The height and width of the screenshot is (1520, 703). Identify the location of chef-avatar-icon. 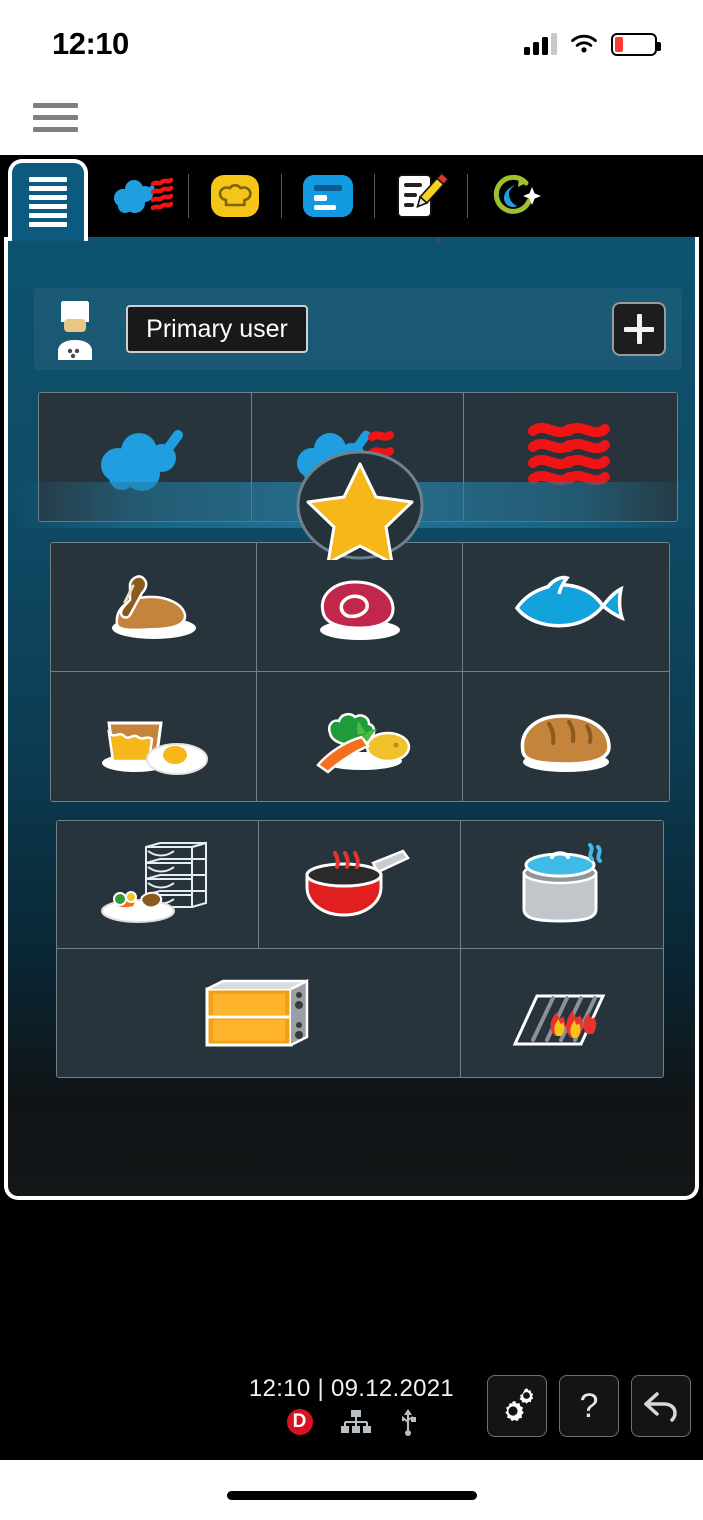
(75, 329).